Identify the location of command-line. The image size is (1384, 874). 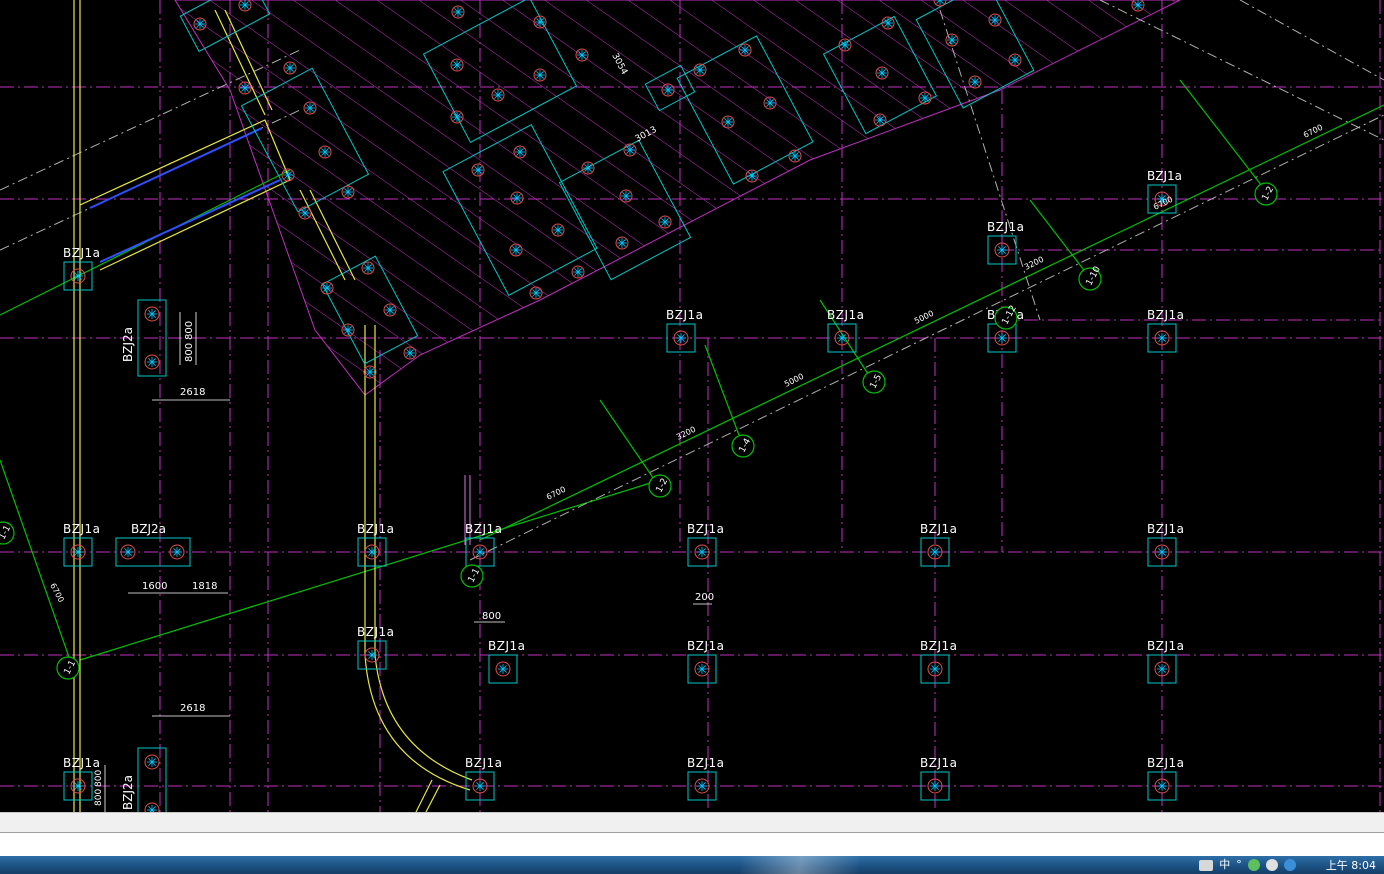
(692, 844).